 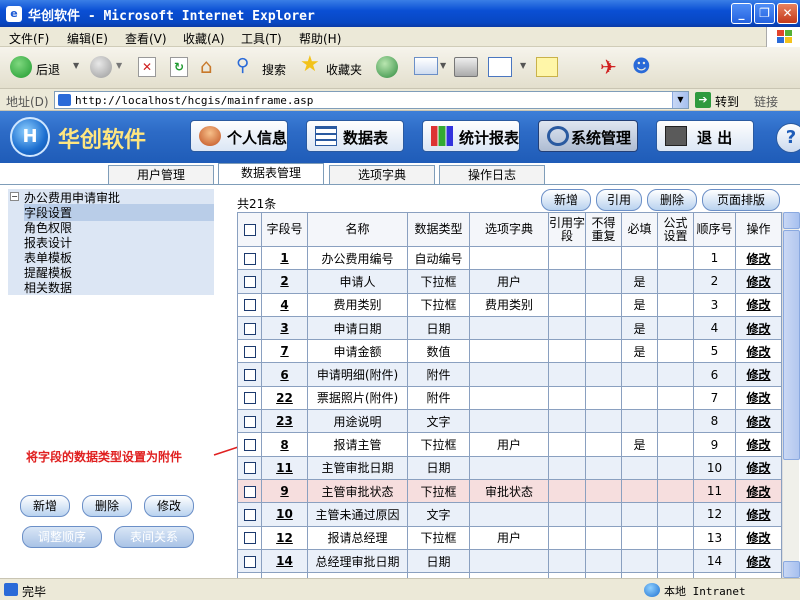 What do you see at coordinates (284, 351) in the screenshot?
I see `field-id-link: 7` at bounding box center [284, 351].